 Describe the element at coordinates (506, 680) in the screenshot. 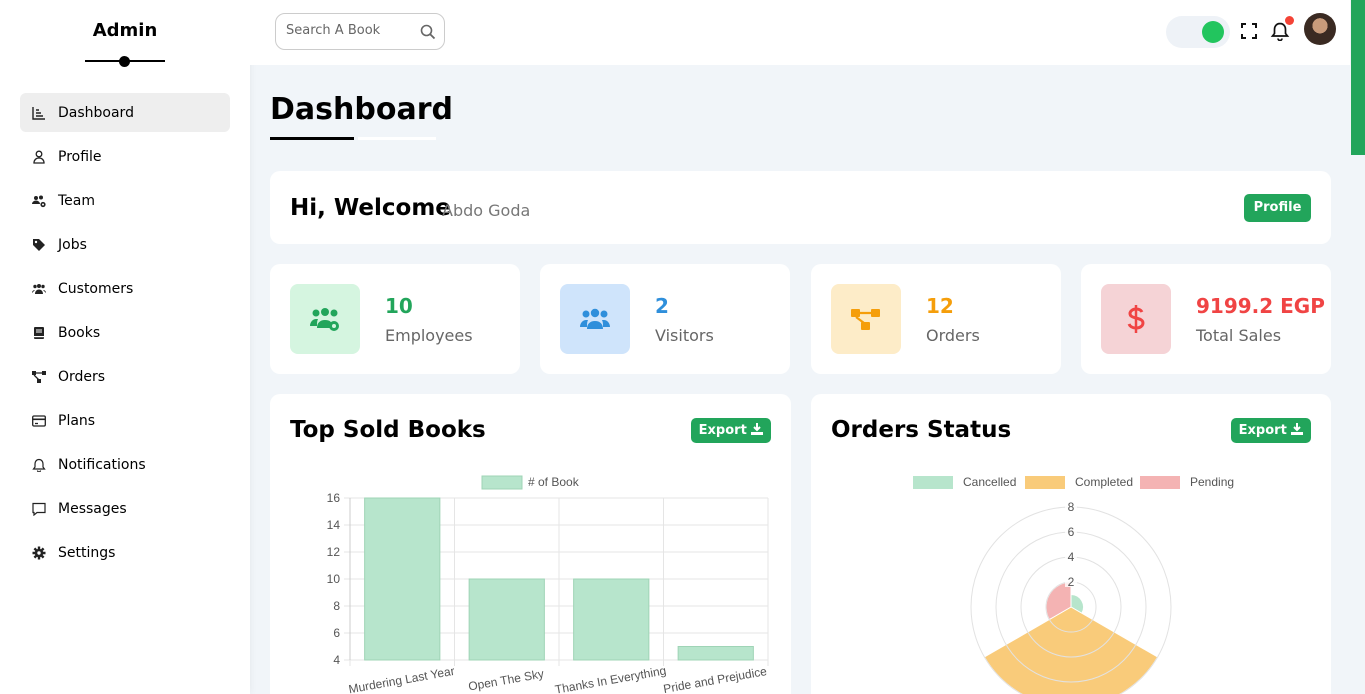

I see `x-tick-label: Open The Sky` at that location.